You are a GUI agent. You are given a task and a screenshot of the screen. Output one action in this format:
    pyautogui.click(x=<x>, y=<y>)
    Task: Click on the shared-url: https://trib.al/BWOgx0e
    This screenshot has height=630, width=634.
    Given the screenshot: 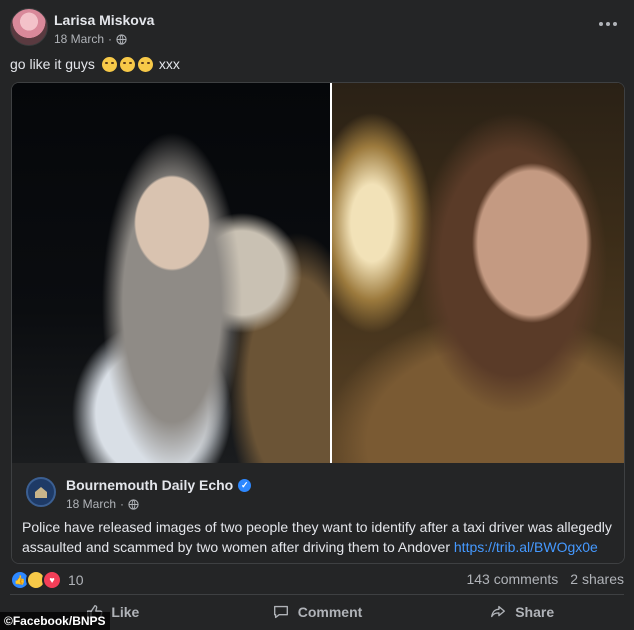 What is the action you would take?
    pyautogui.click(x=526, y=547)
    